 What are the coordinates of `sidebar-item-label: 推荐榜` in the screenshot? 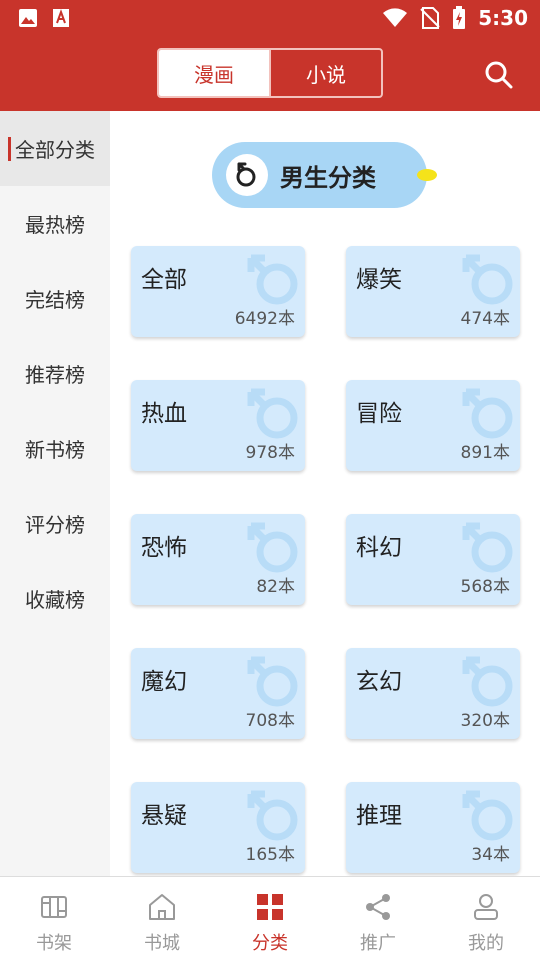 It's located at (55, 375).